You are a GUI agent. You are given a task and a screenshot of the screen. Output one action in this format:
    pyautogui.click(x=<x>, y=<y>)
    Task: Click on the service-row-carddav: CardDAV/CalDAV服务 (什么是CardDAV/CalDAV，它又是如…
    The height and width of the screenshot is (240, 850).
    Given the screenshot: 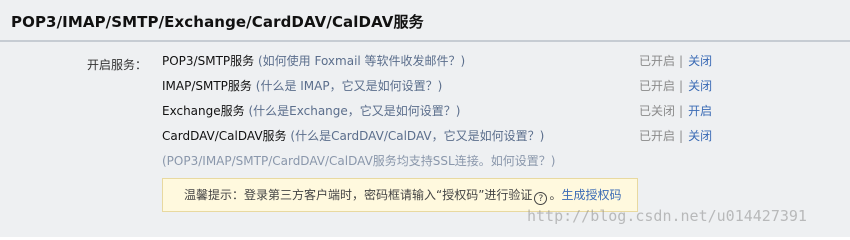 What is the action you would take?
    pyautogui.click(x=353, y=136)
    